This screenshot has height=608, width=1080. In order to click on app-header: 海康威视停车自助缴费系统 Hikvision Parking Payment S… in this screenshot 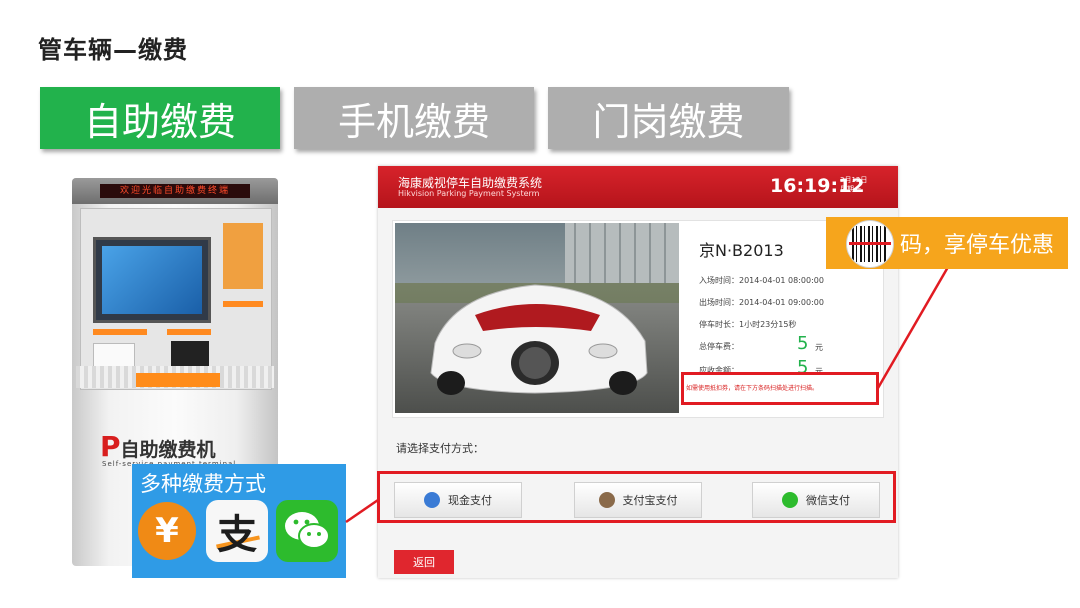, I will do `click(638, 187)`.